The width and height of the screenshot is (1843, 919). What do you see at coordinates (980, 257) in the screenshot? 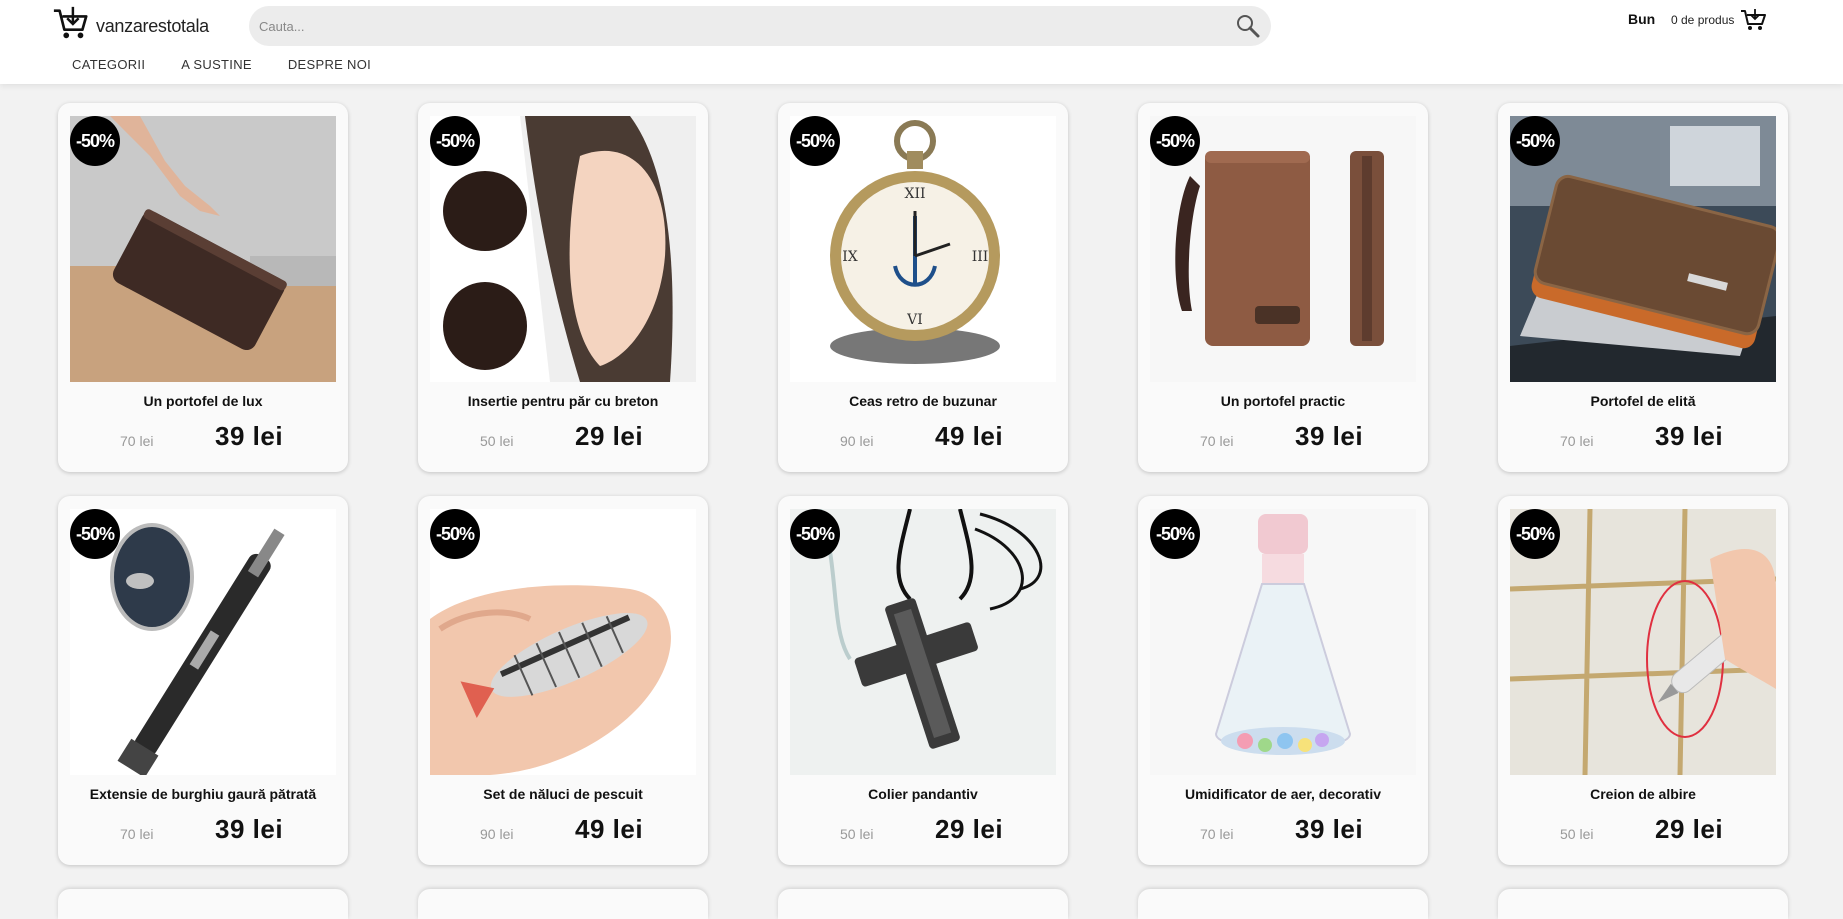
I see `svg-text: III` at bounding box center [980, 257].